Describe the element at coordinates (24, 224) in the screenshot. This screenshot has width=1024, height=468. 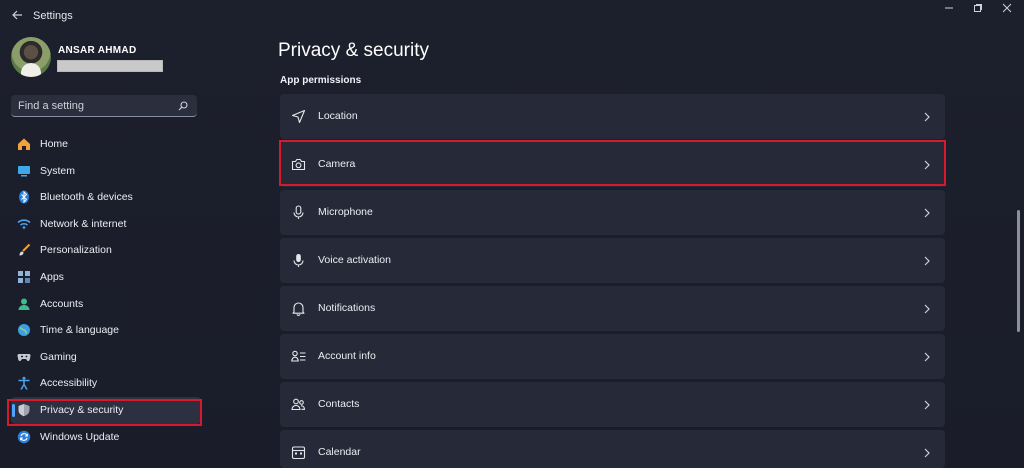
I see `wifi-icon` at that location.